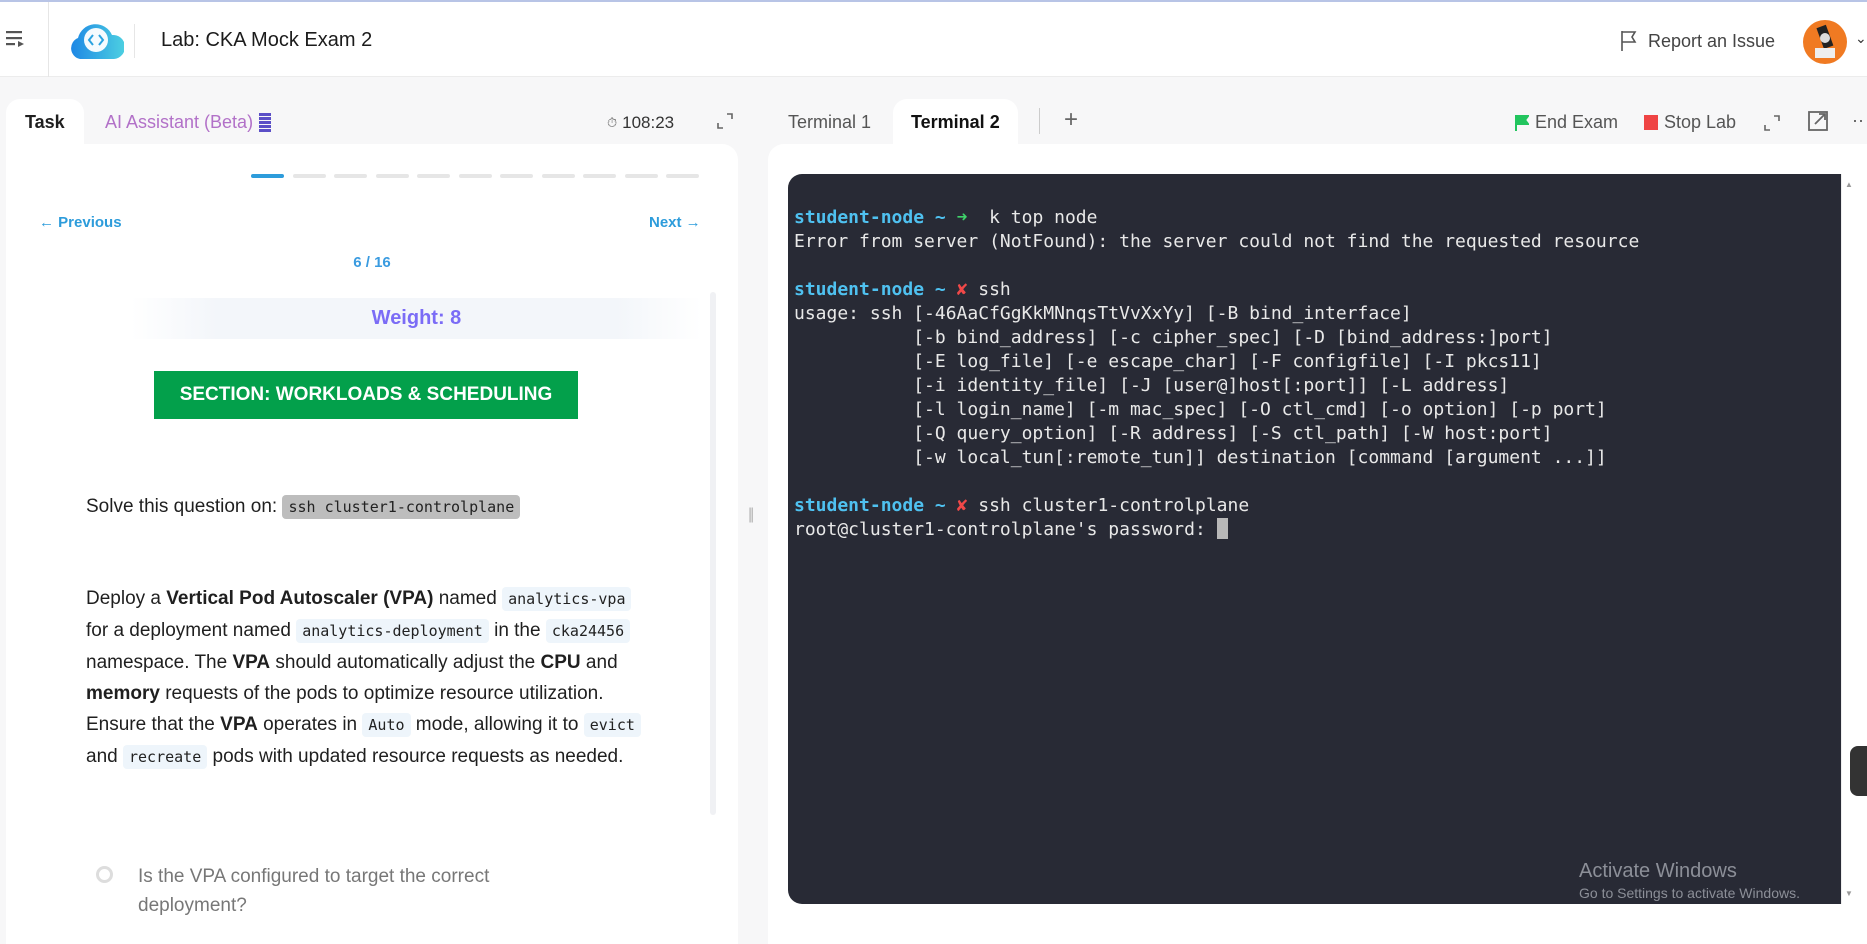 The image size is (1867, 944). Describe the element at coordinates (1651, 122) in the screenshot. I see `stop-icon` at that location.